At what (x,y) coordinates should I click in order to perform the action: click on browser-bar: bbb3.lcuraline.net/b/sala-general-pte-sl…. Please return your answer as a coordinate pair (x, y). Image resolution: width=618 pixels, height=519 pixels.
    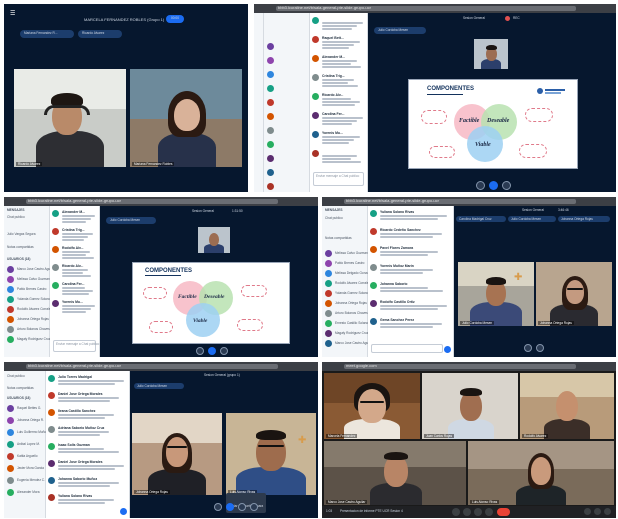
    Looking at the image, I should click on (435, 8).